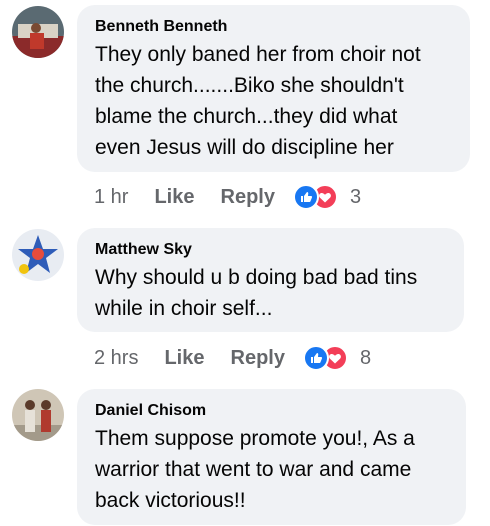 The image size is (490, 526). Describe the element at coordinates (258, 54) in the screenshot. I see `comment-text-line: They only baned her from choir not` at that location.